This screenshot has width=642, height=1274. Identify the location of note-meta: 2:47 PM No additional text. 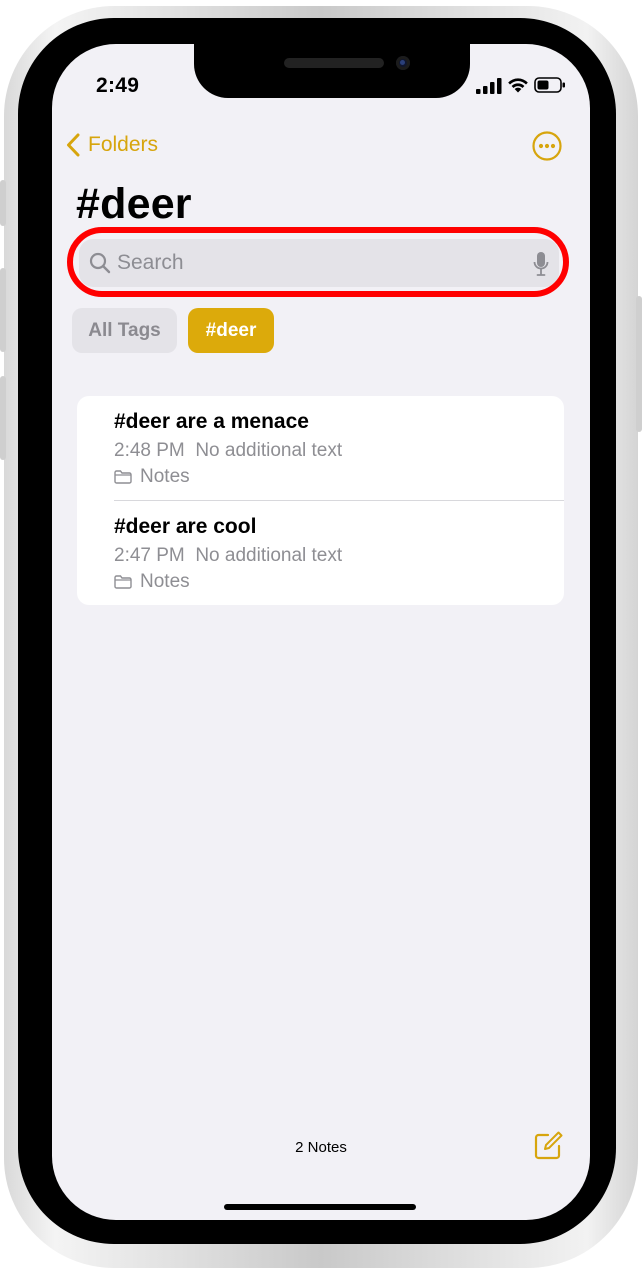
(228, 556).